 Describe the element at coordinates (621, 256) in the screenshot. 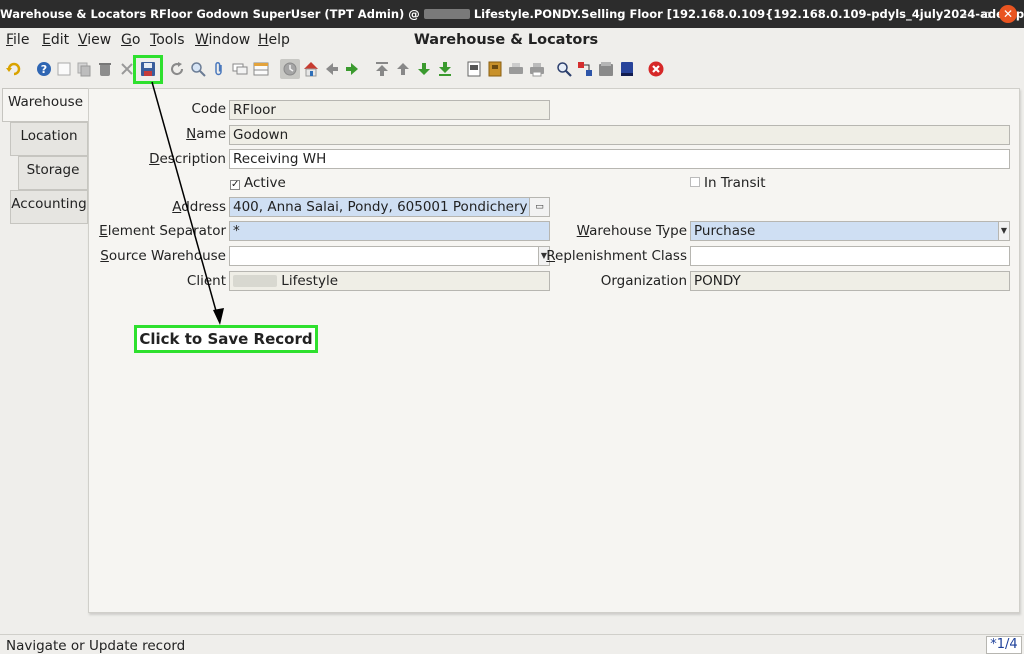

I see `replenishment-class-label-text: eplenishment Class` at that location.